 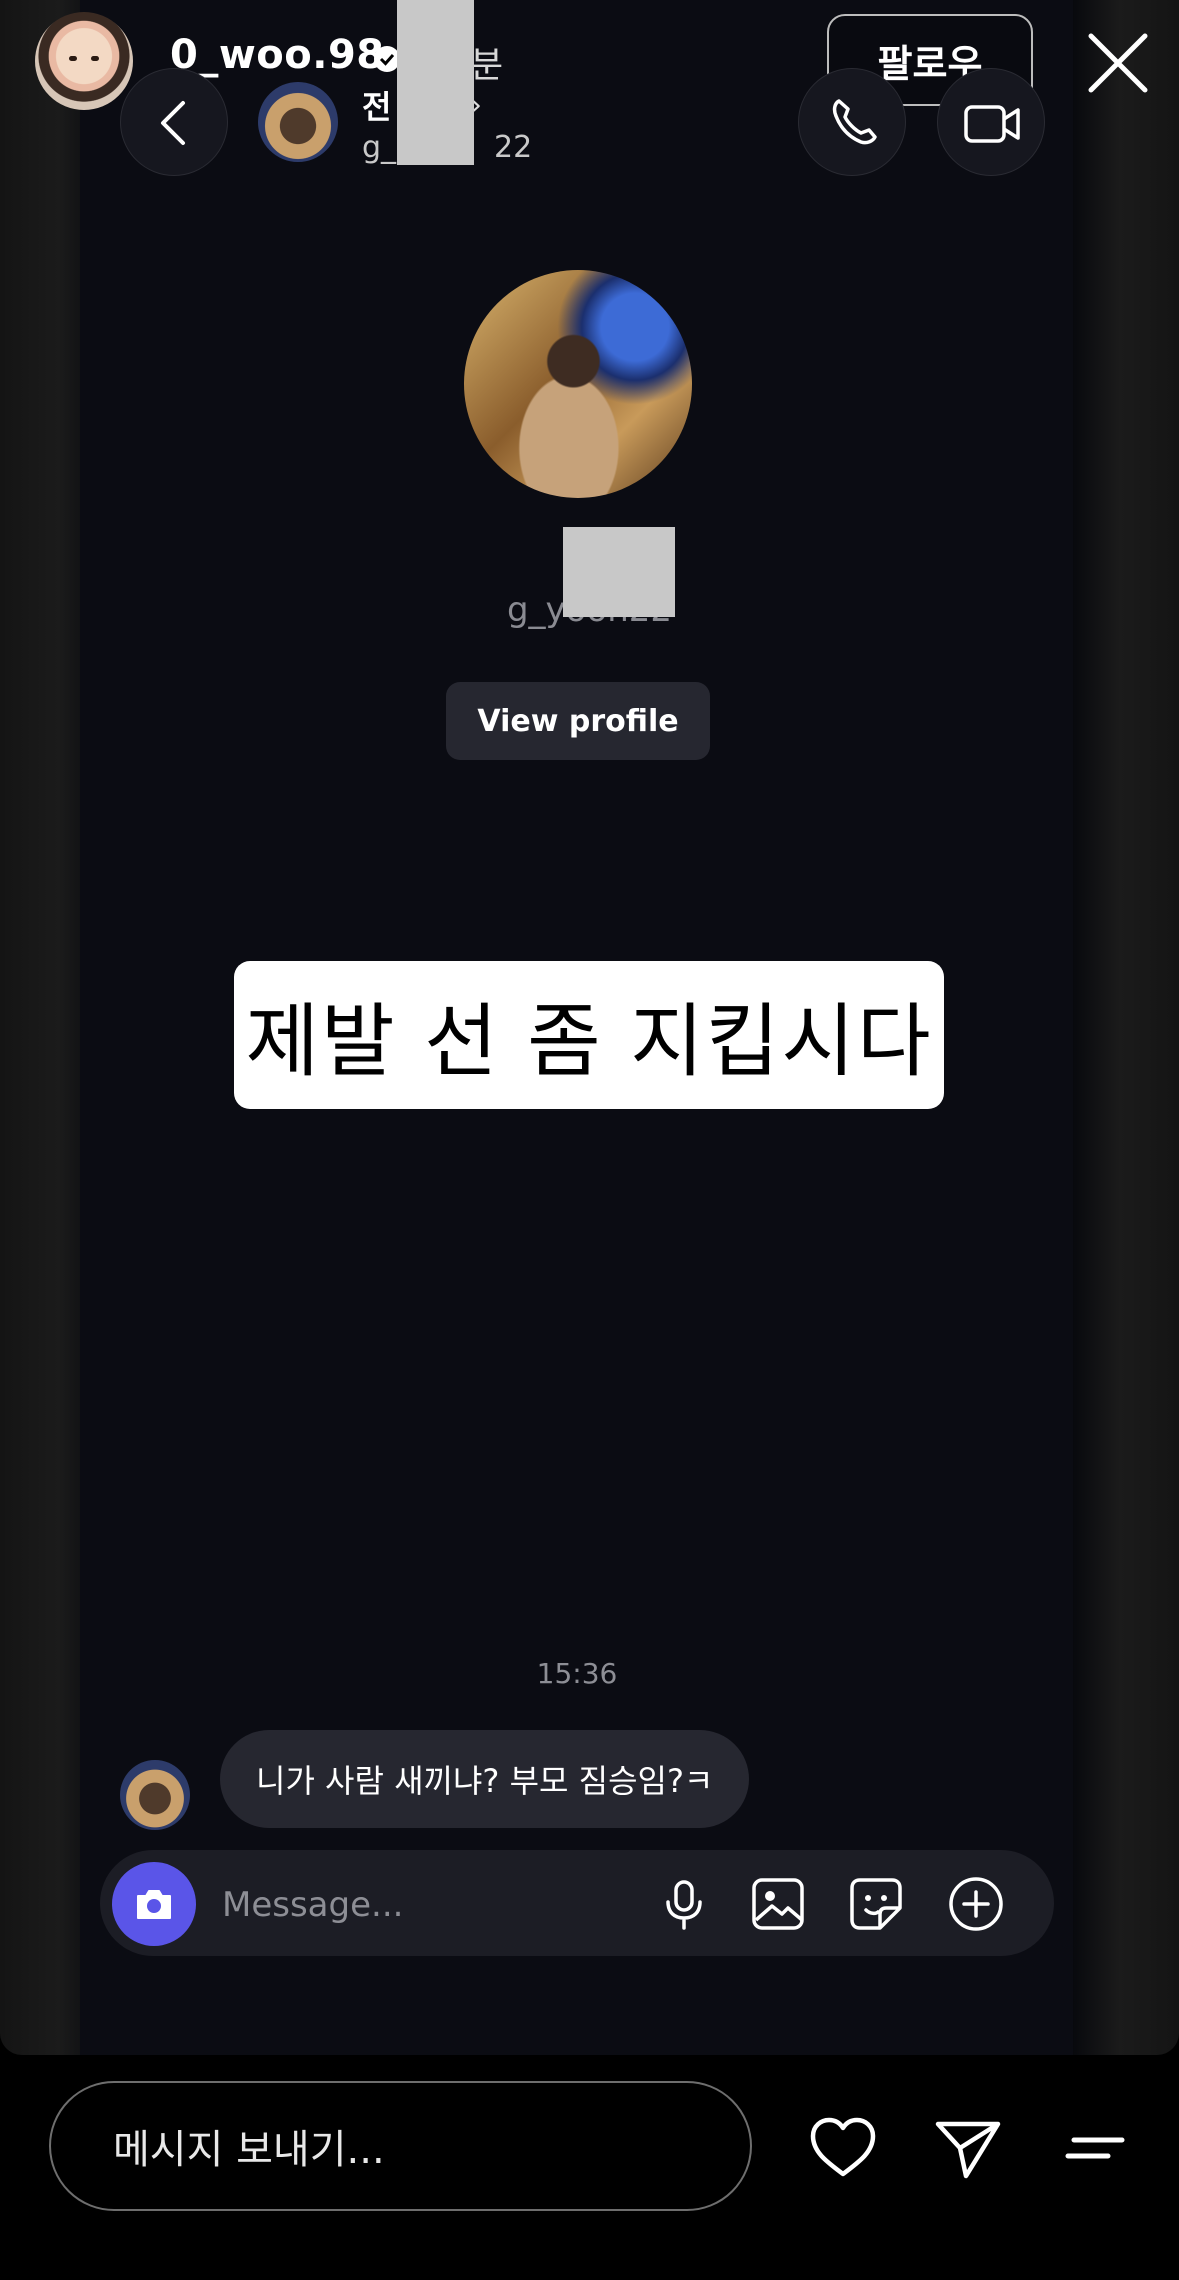 What do you see at coordinates (422, 1905) in the screenshot?
I see `message-input` at bounding box center [422, 1905].